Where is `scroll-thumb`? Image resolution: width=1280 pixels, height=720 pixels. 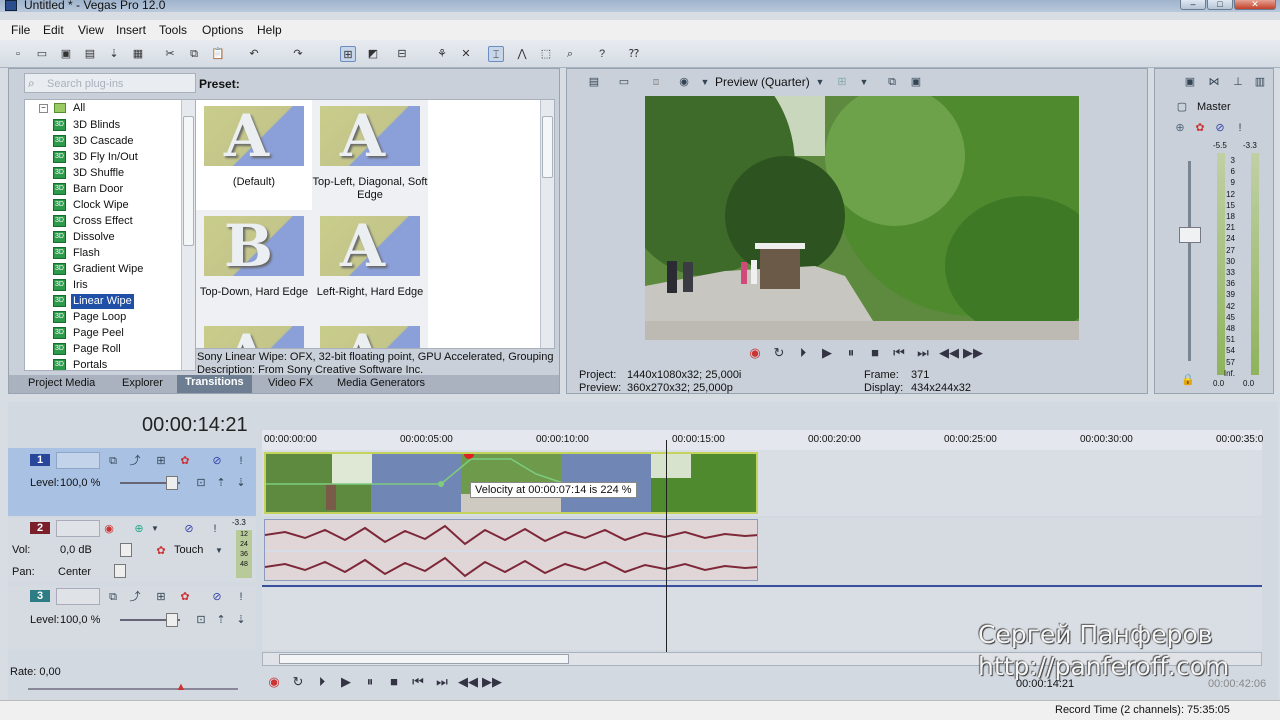
scroll-thumb is located at coordinates (424, 659).